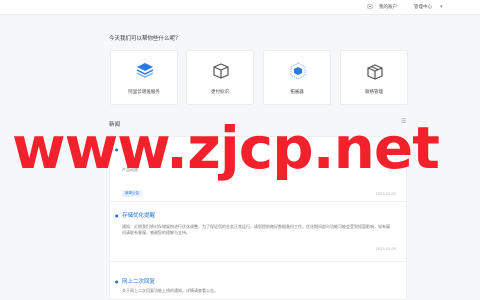  I want to click on news-item-tag: 新闻公告, so click(132, 193).